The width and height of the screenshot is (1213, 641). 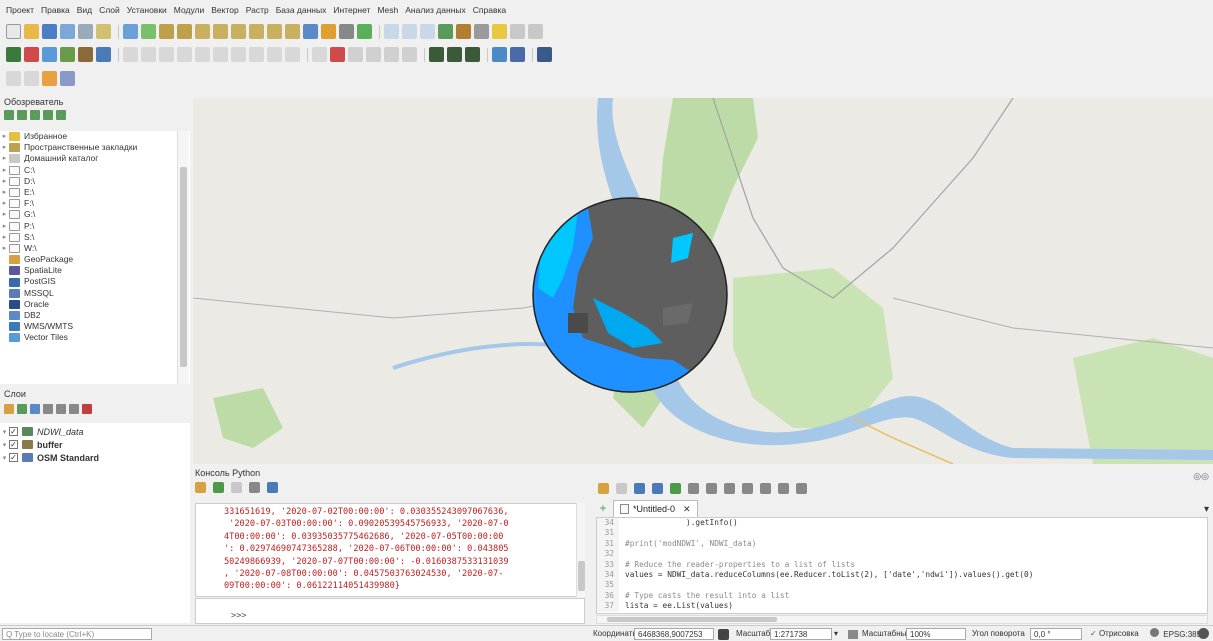 What do you see at coordinates (1201, 476) in the screenshot?
I see `dock-float-icon: ◎◎` at bounding box center [1201, 476].